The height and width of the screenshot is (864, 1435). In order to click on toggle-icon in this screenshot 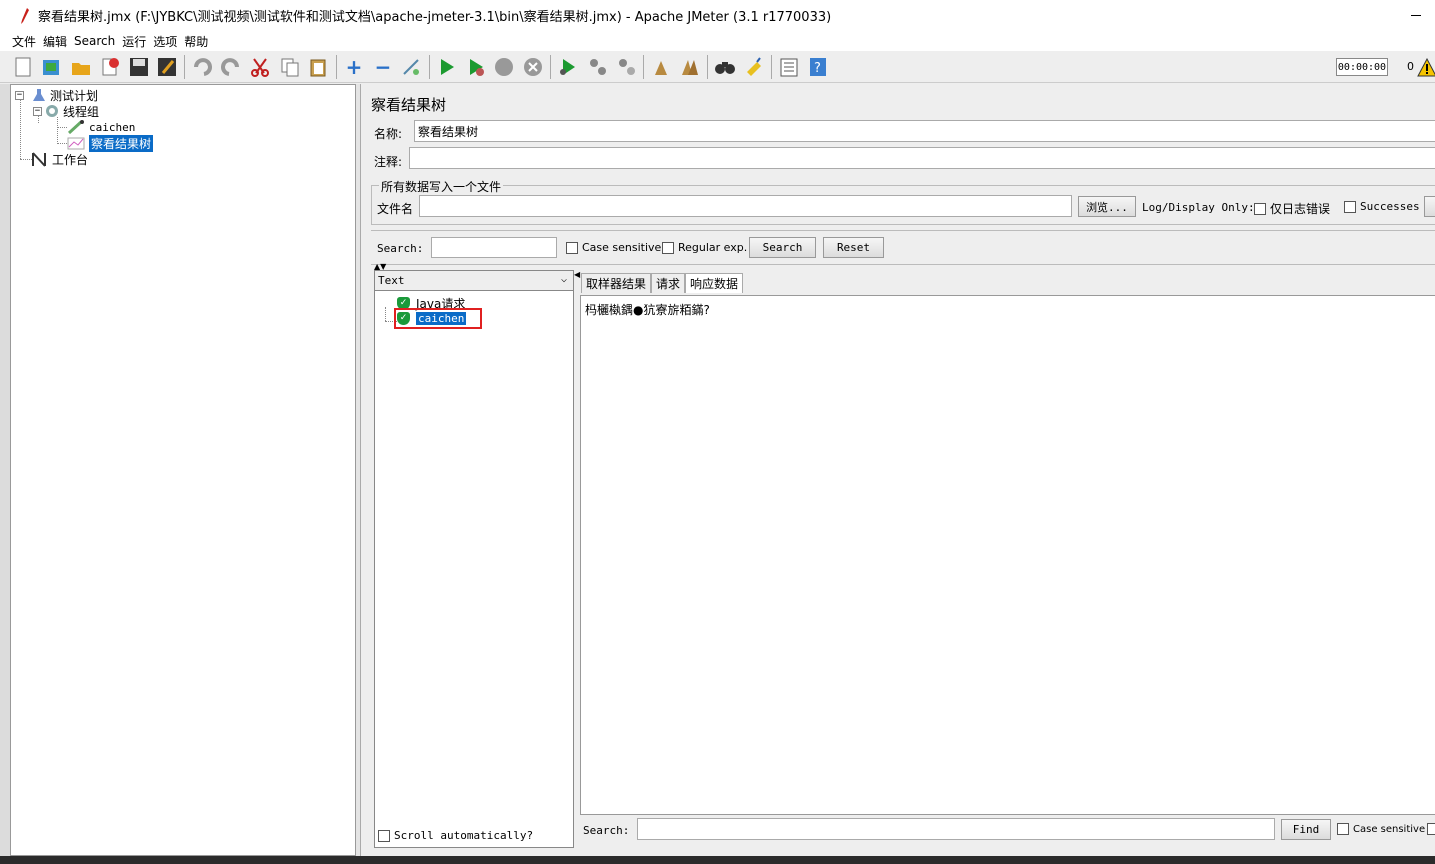, I will do `click(411, 67)`.